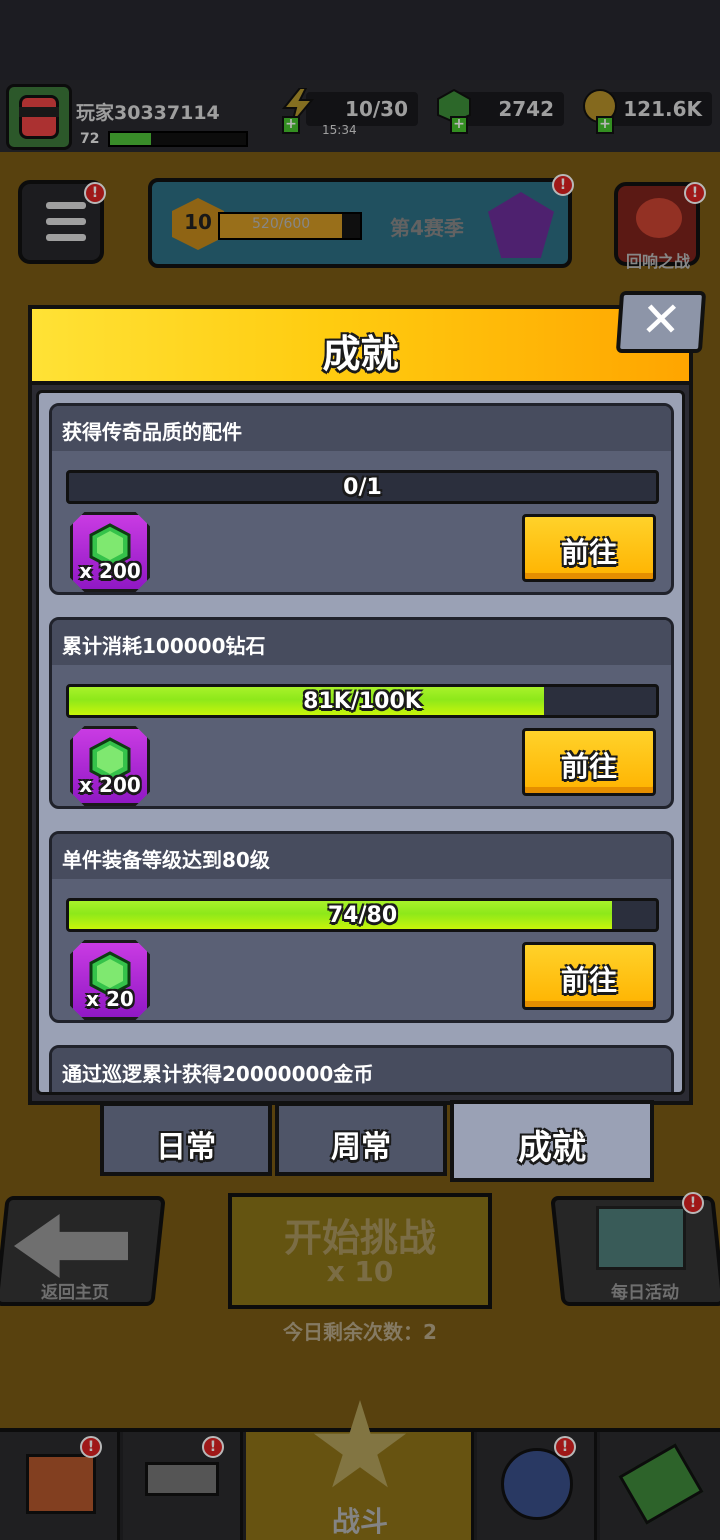 This screenshot has width=720, height=1540. Describe the element at coordinates (360, 40) in the screenshot. I see `status-bar-area` at that location.